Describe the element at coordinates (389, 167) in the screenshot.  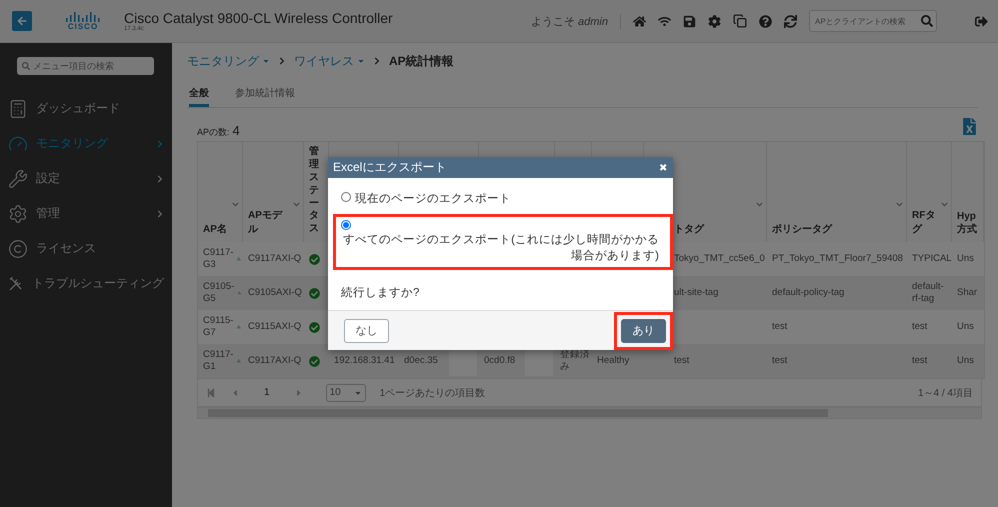
I see `dialog-title: Excelにエクスポート` at that location.